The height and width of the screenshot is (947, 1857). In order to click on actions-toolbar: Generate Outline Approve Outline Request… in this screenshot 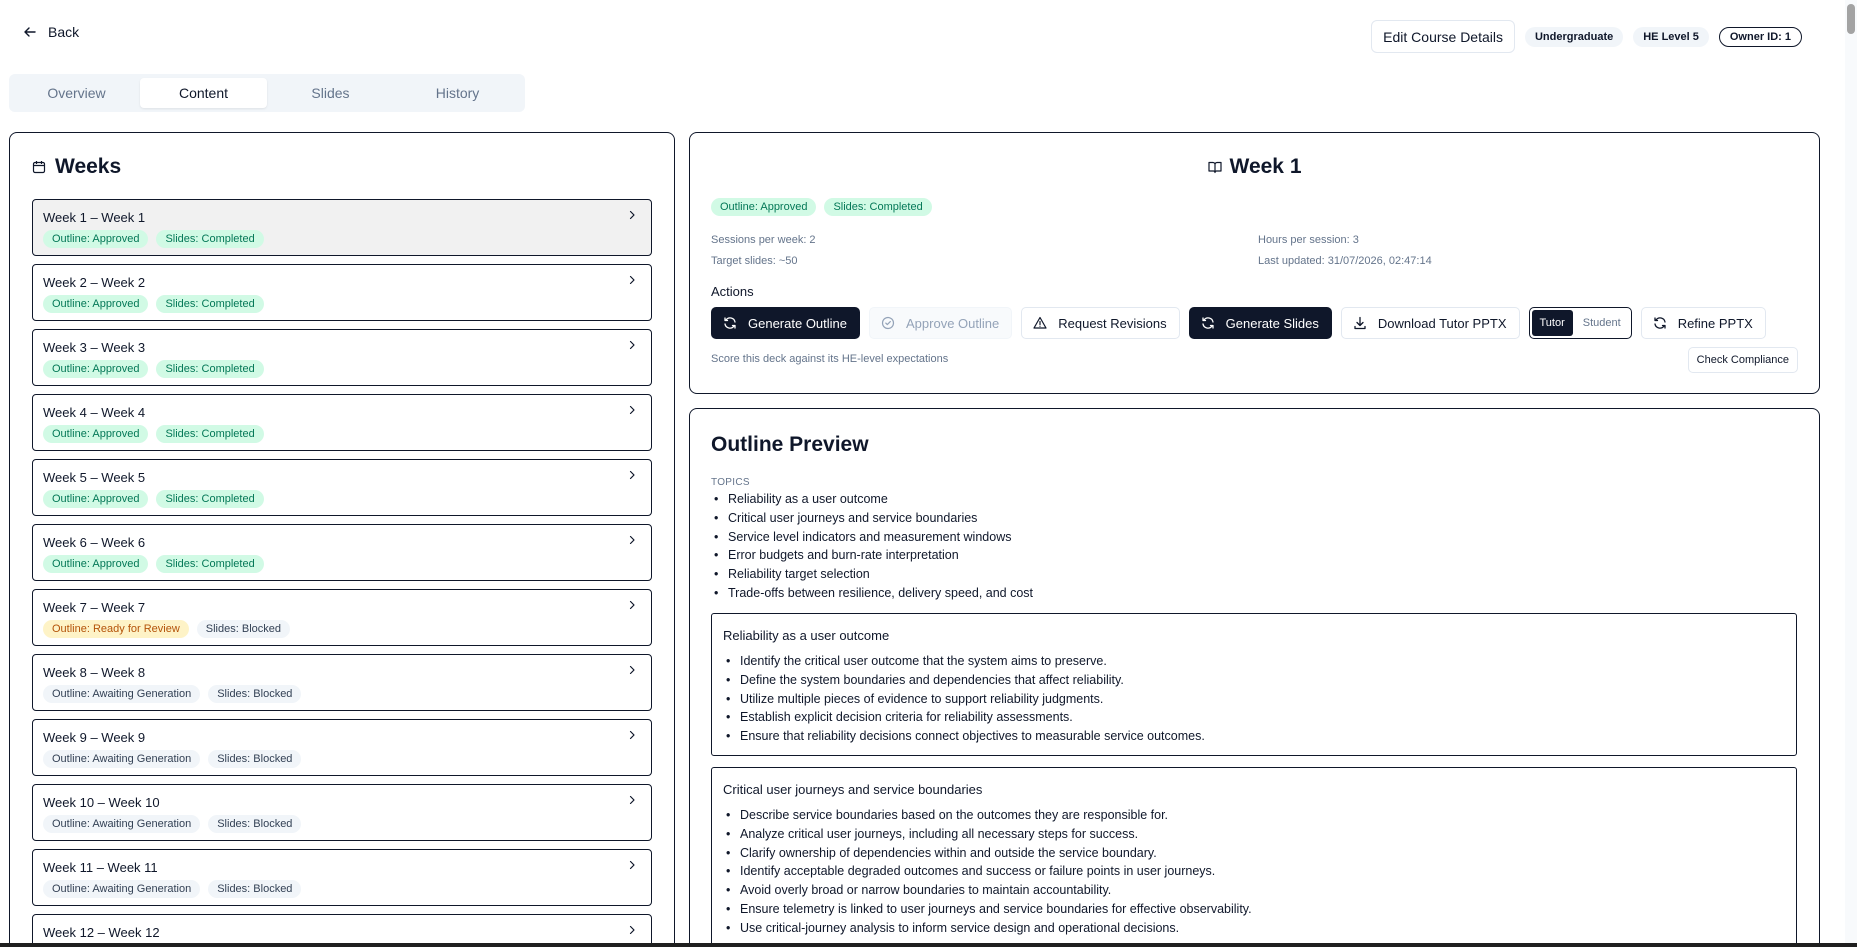, I will do `click(1238, 323)`.